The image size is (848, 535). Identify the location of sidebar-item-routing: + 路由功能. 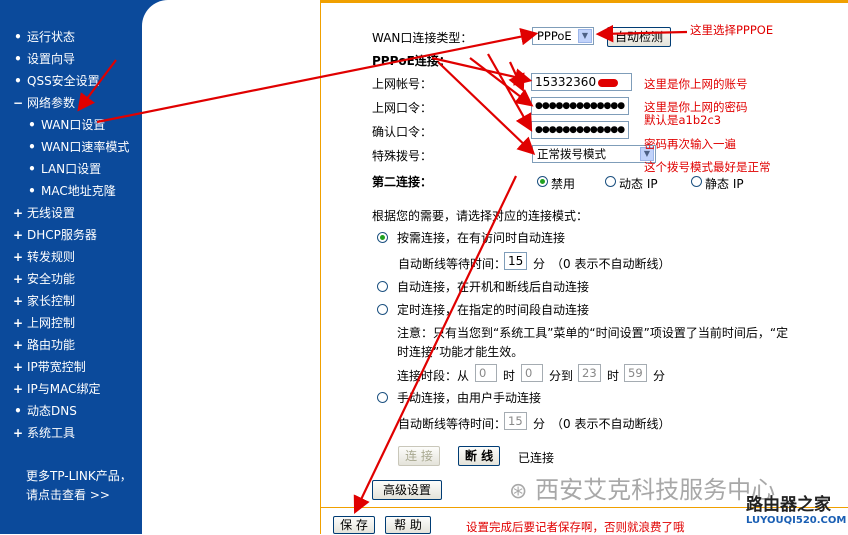
(37, 344).